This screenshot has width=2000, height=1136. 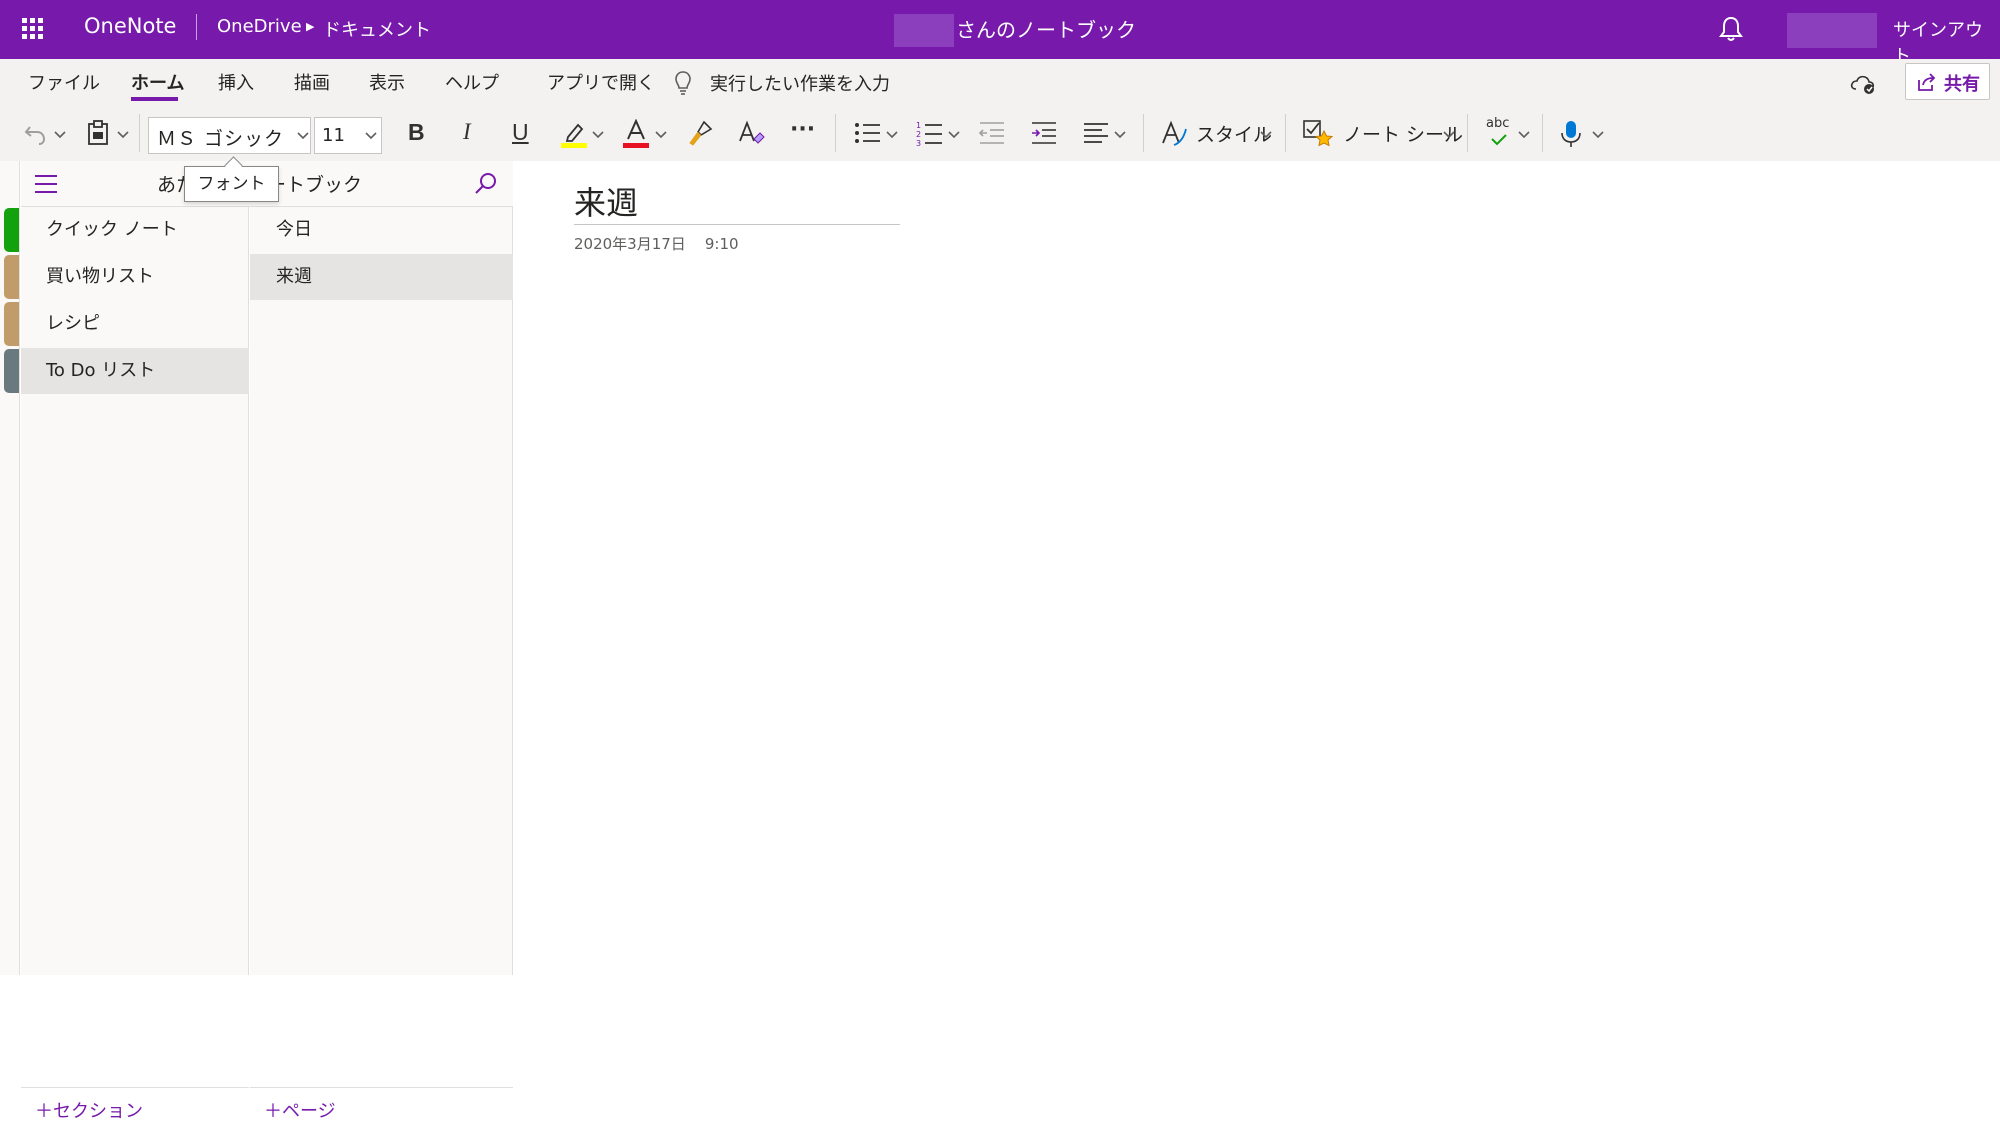 What do you see at coordinates (312, 82) in the screenshot?
I see `tab-draw: 描画` at bounding box center [312, 82].